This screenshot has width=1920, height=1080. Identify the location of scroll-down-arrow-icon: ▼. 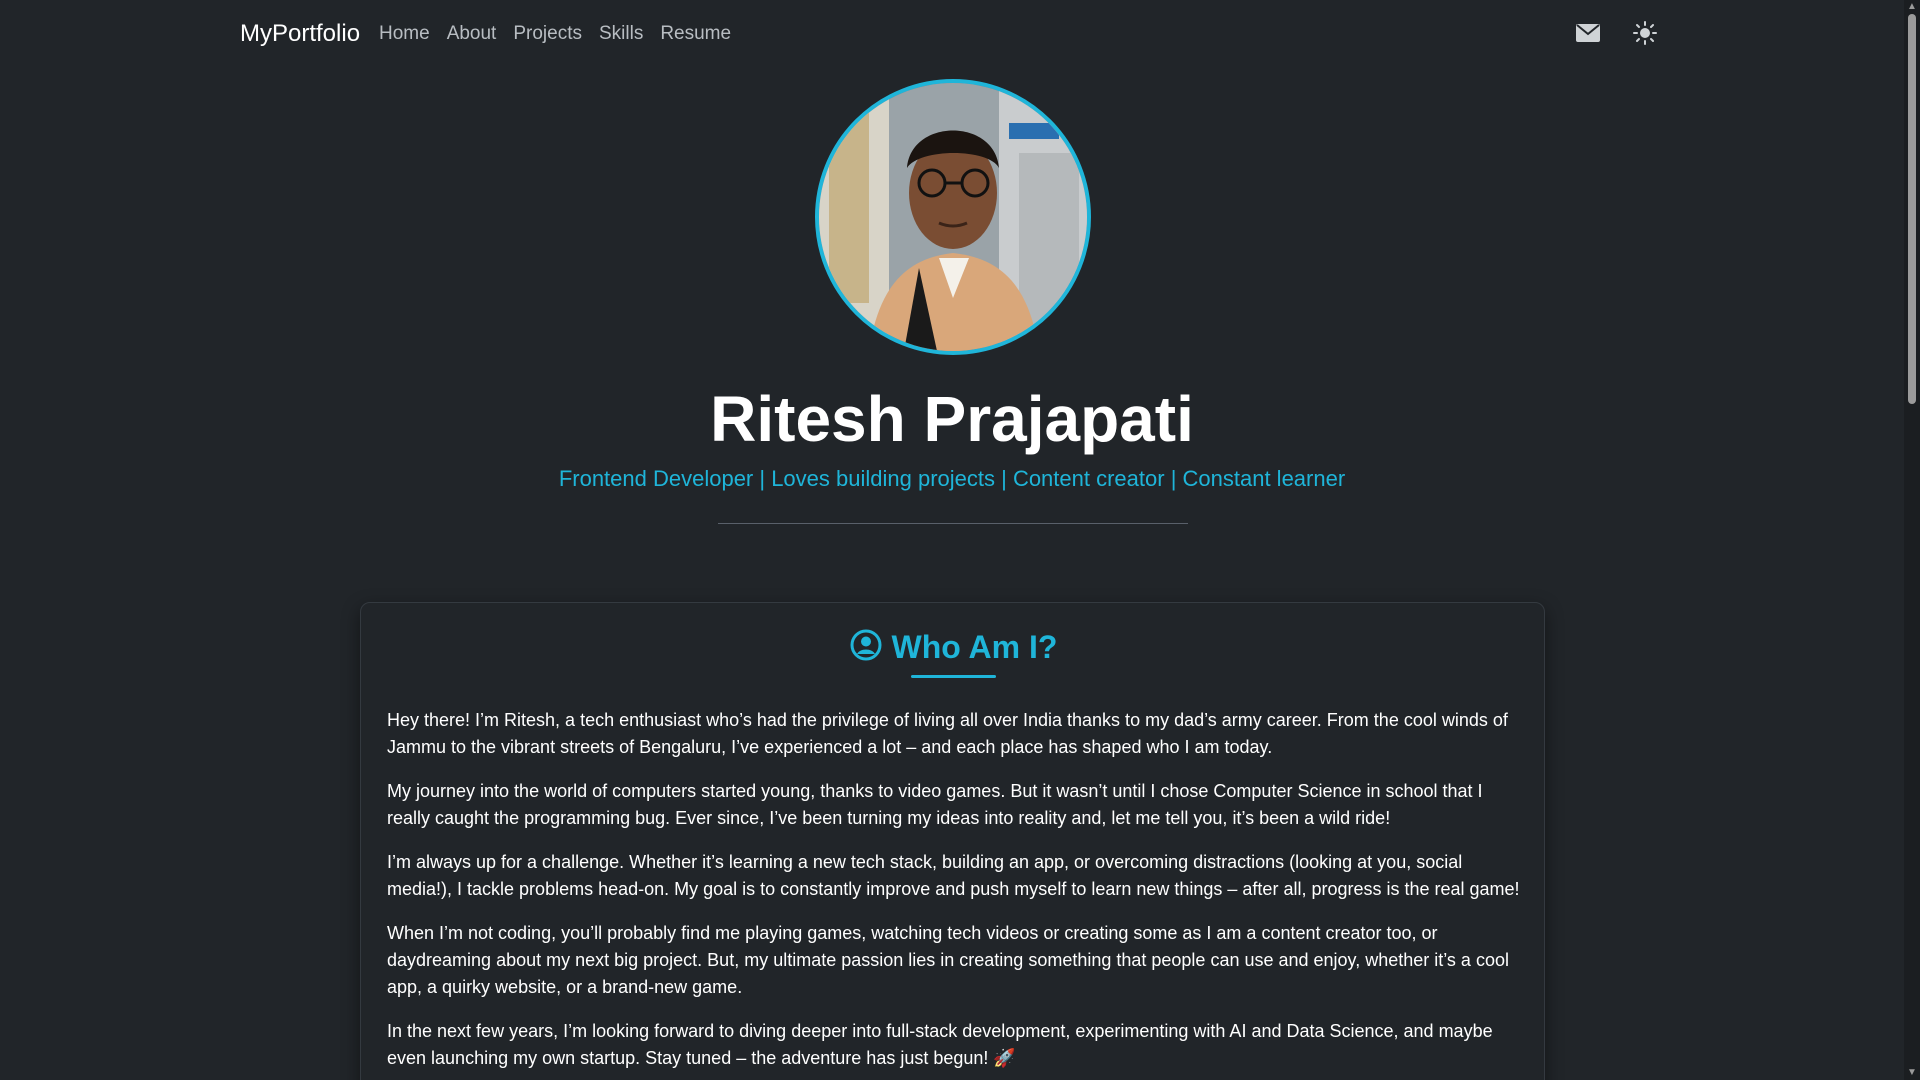
(1912, 1073).